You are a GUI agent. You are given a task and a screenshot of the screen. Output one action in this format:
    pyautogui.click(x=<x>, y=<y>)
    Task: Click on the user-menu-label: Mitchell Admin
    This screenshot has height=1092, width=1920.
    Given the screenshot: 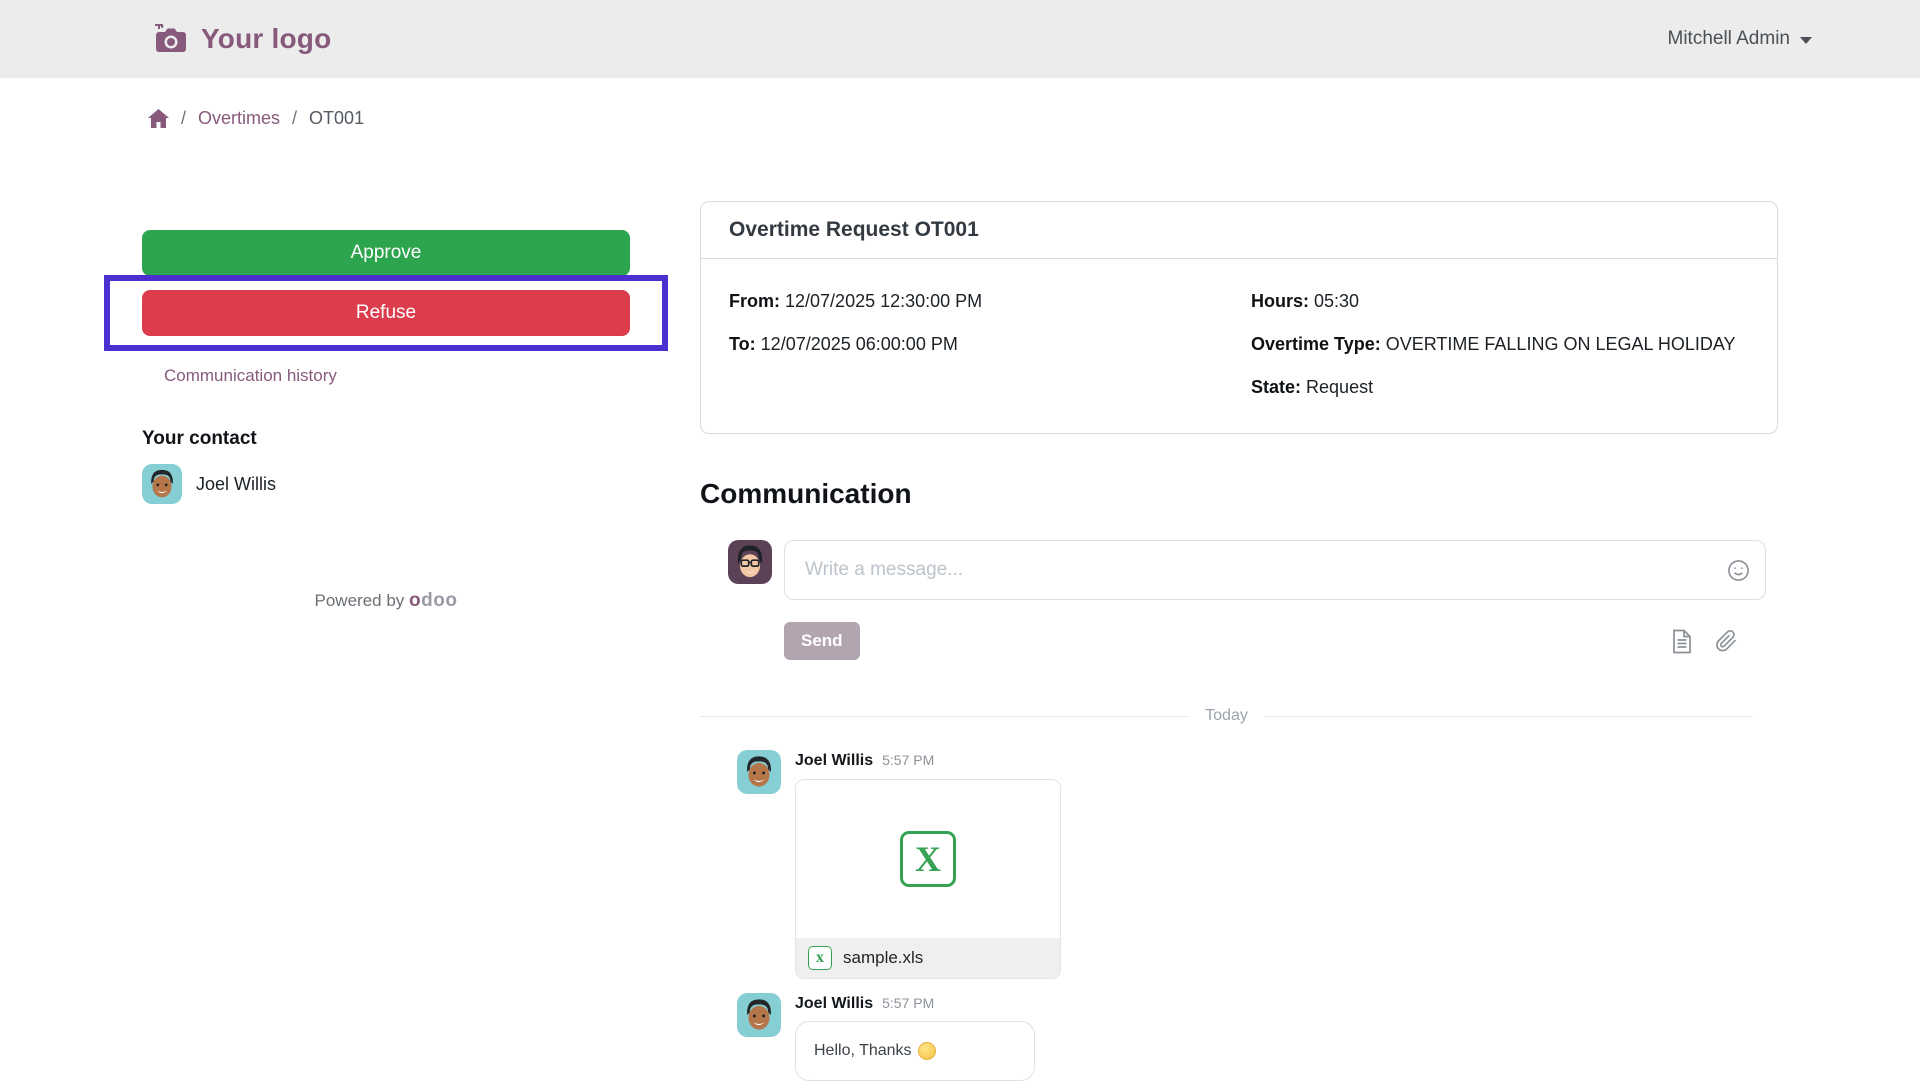 What is the action you would take?
    pyautogui.click(x=1729, y=38)
    